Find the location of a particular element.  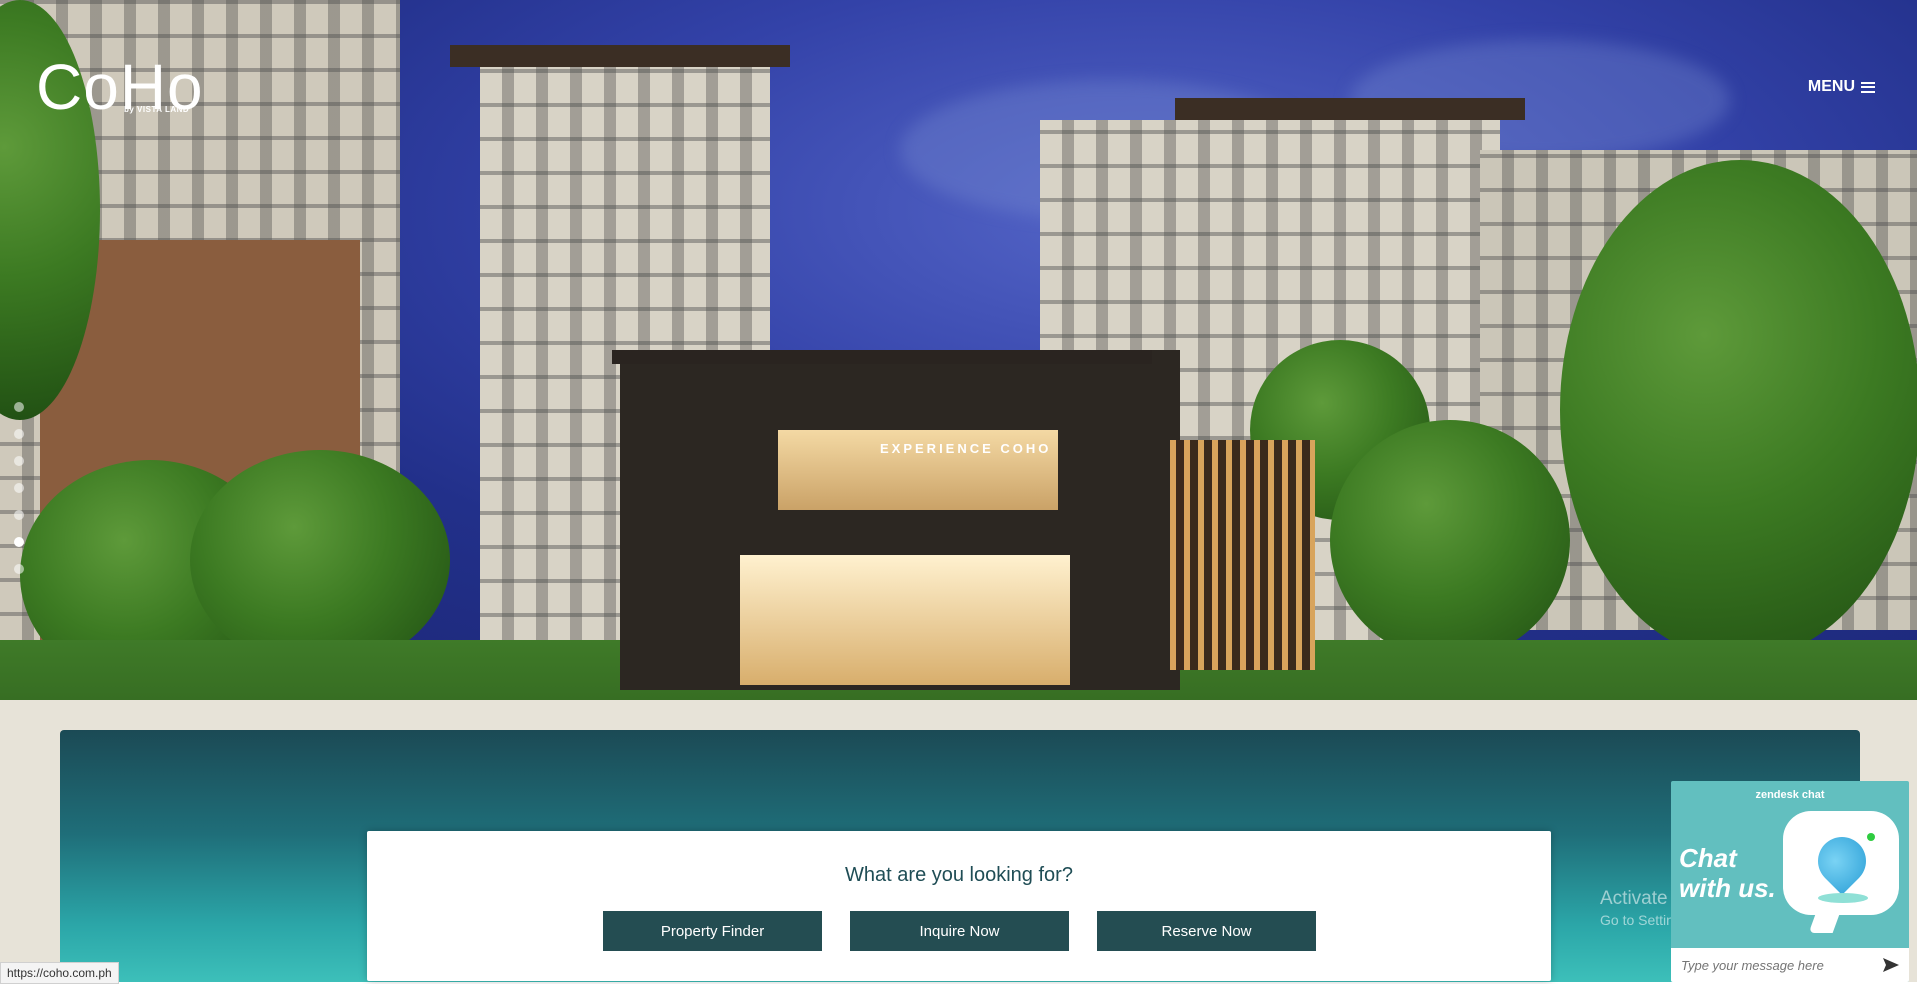

chat-bubble-icon is located at coordinates (1841, 863).